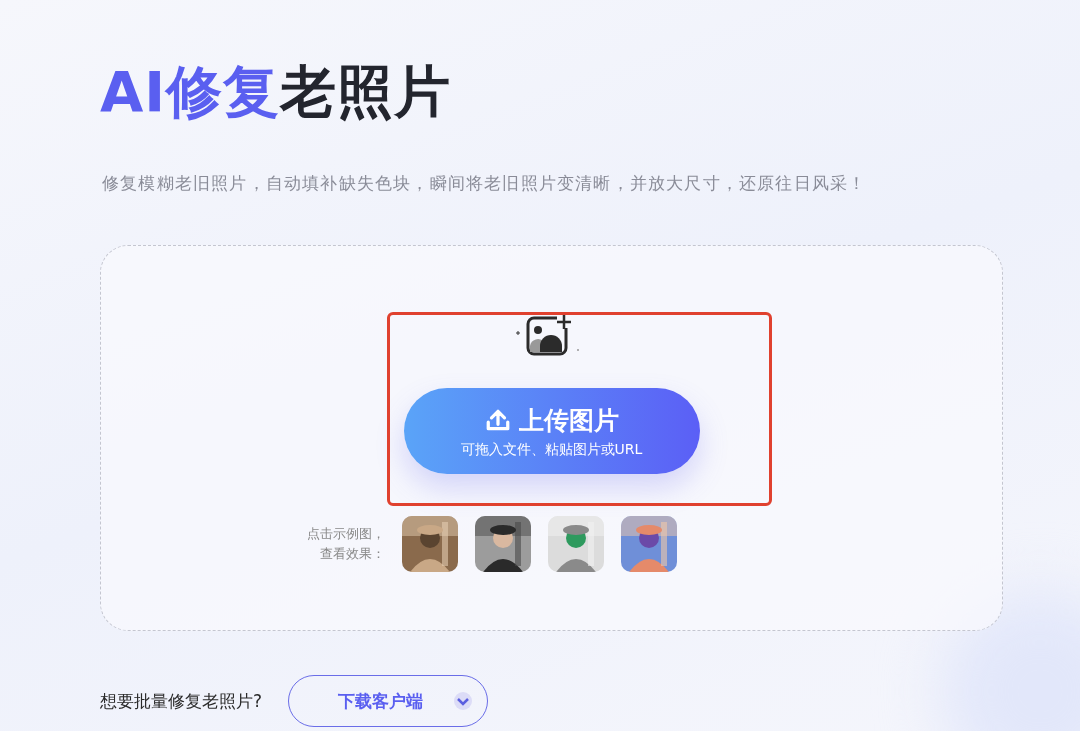 The width and height of the screenshot is (1080, 731). I want to click on batch-question: 想要批量修复老照片?, so click(181, 701).